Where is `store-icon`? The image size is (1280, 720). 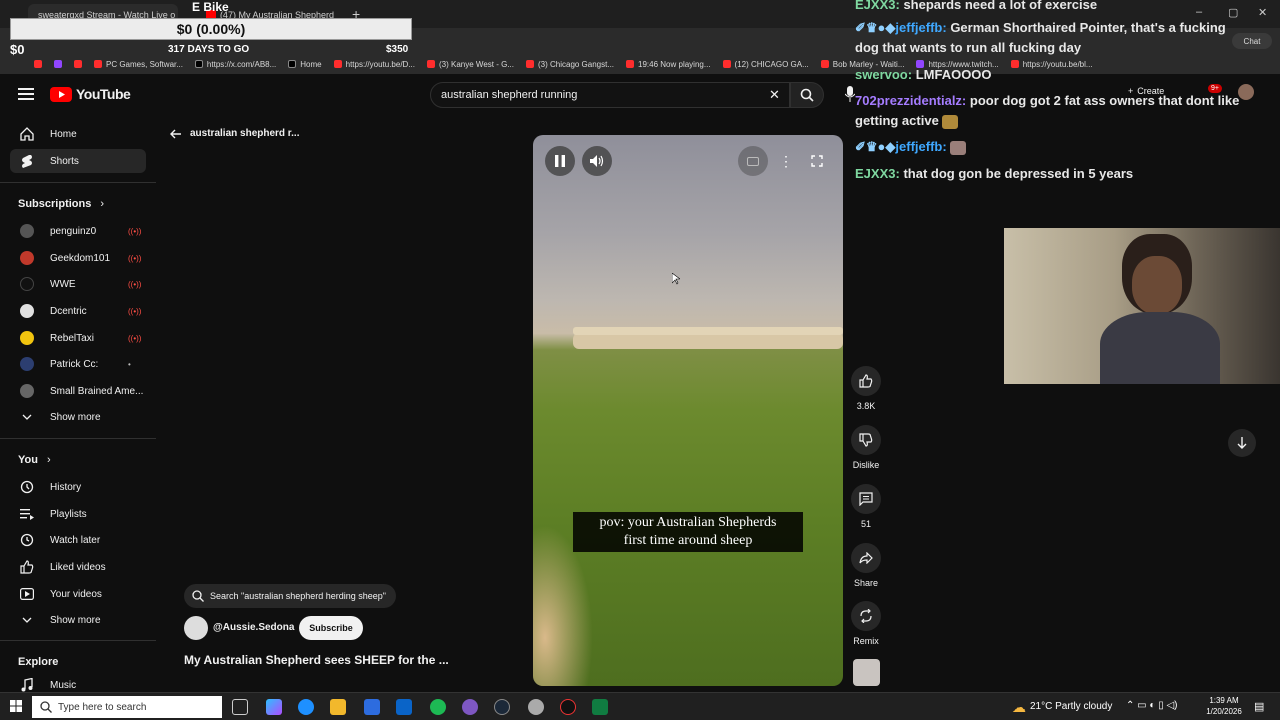
store-icon is located at coordinates (372, 707).